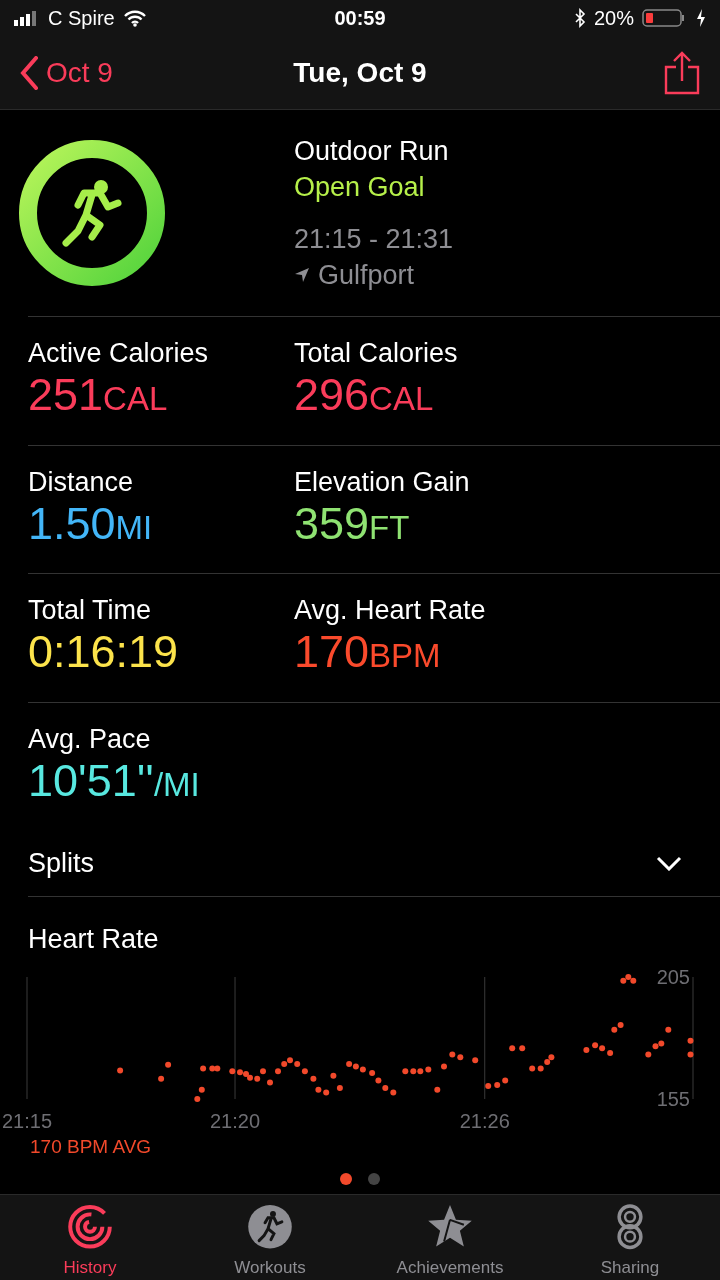  Describe the element at coordinates (134, 527) in the screenshot. I see `metric-unit: MI` at that location.